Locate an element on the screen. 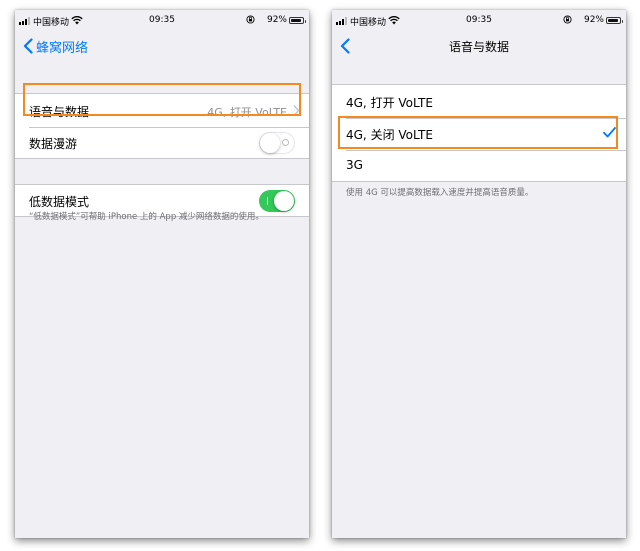 Image resolution: width=640 pixels, height=551 pixels. toggle-on-mark is located at coordinates (267, 201).